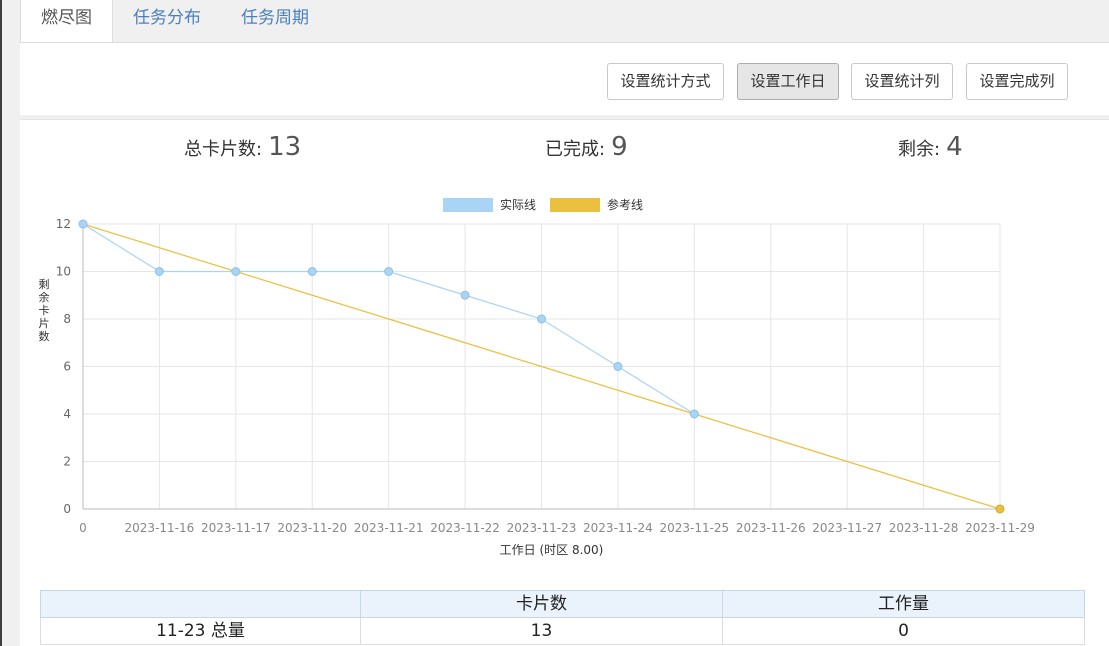  I want to click on table-cell: 0, so click(903, 631).